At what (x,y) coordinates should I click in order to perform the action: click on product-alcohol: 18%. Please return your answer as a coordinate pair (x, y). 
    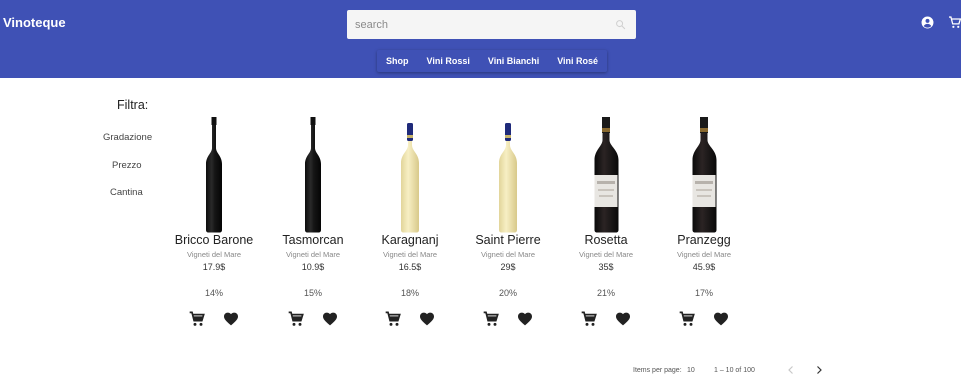
    Looking at the image, I should click on (409, 293).